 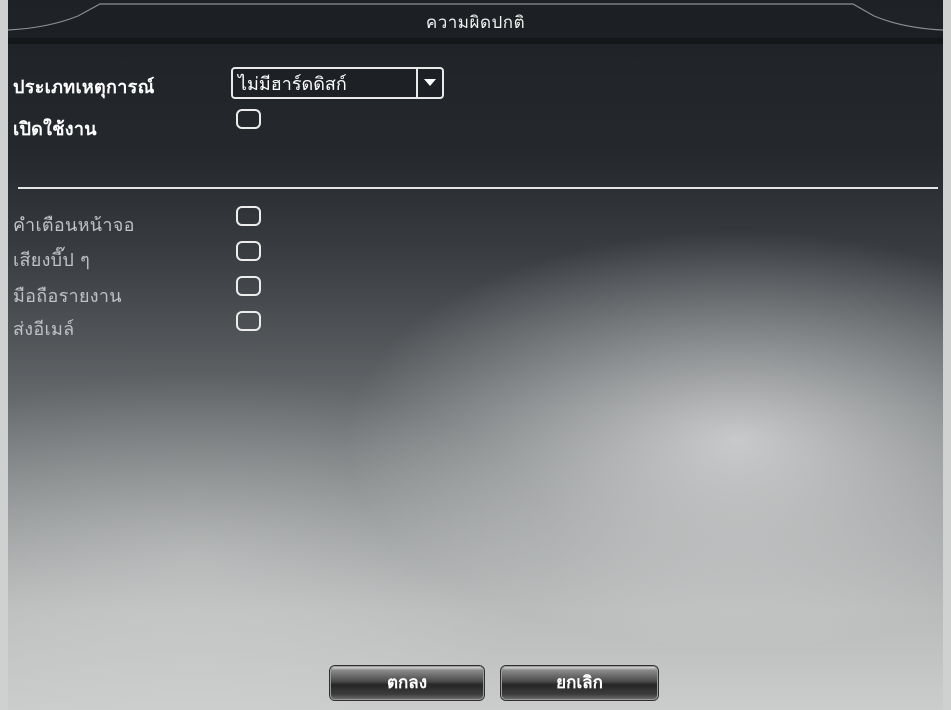 I want to click on beep-label: เสียงบี๊ป ๆ, so click(x=52, y=260).